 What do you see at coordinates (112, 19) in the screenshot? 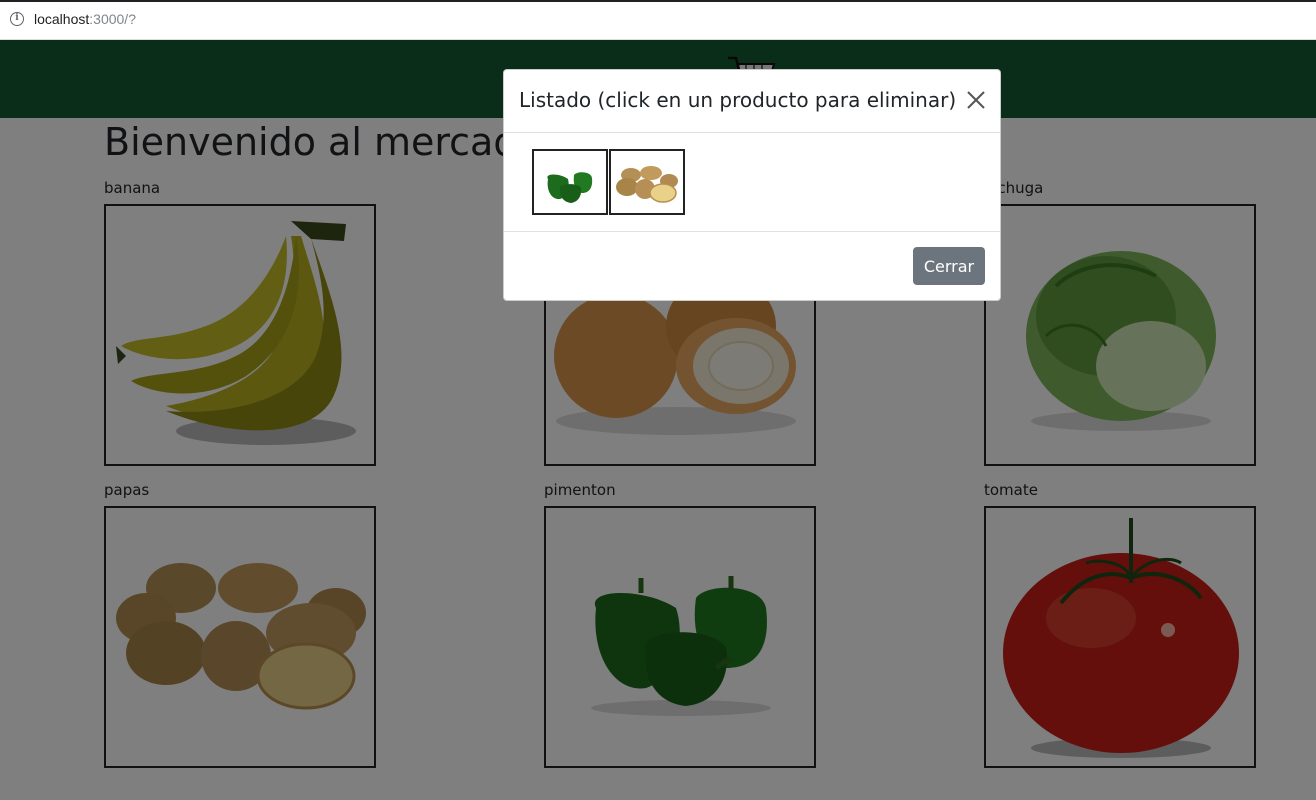
I see `url-path: :3000/?` at bounding box center [112, 19].